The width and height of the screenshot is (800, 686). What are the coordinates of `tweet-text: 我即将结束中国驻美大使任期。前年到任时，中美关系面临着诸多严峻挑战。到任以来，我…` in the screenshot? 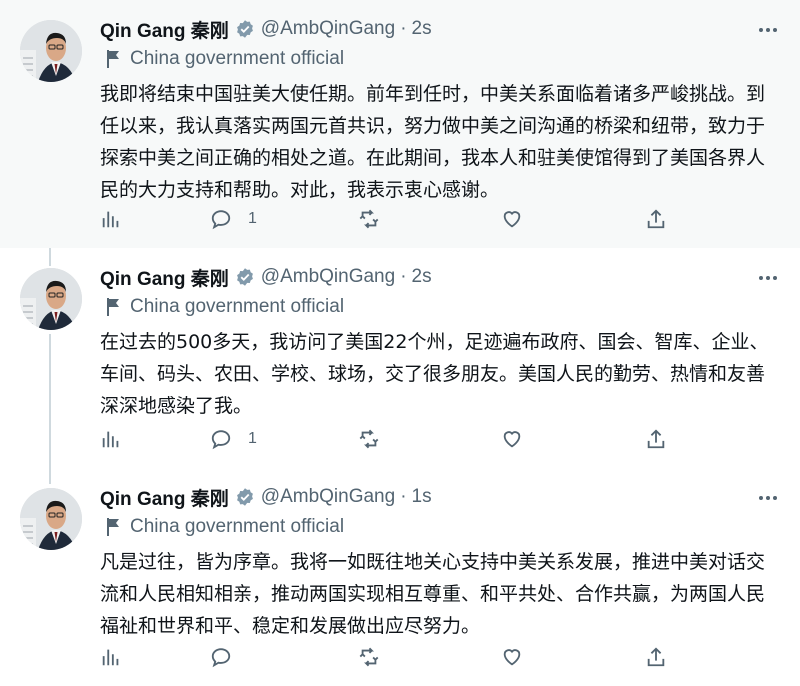 It's located at (433, 142).